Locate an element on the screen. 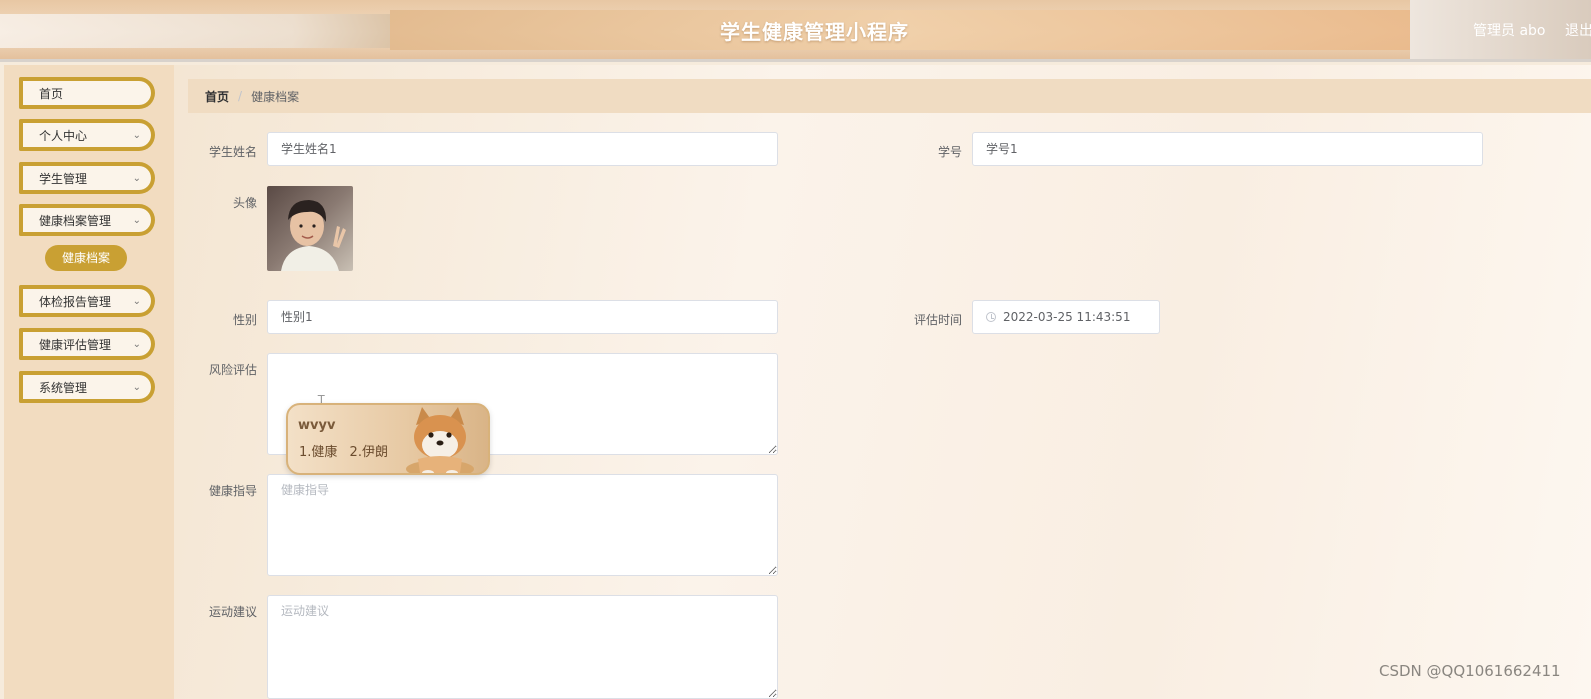 Image resolution: width=1591 pixels, height=699 pixels. sidebar-item-student-management: 学生管理 ⌄ is located at coordinates (87, 178).